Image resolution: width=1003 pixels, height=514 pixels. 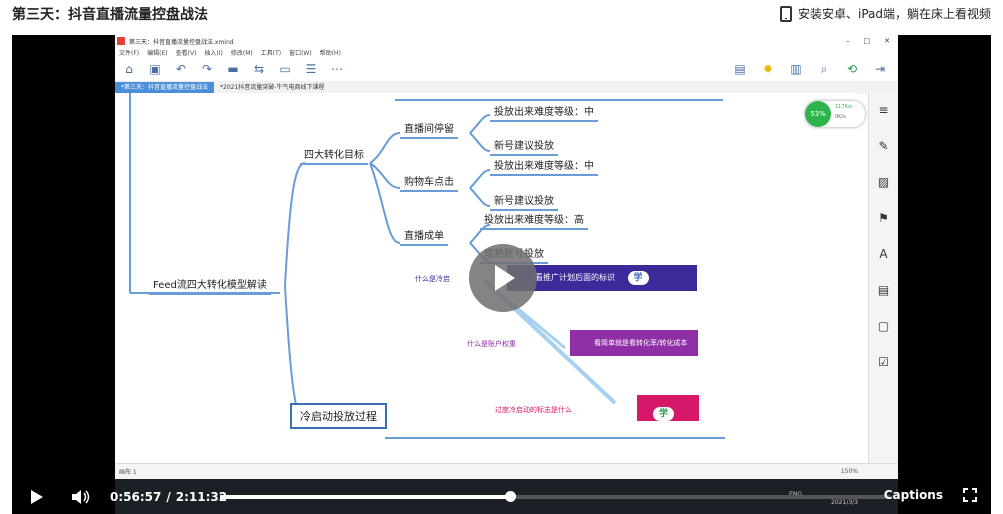 What do you see at coordinates (575, 277) in the screenshot?
I see `q1-bar-text: 看推广计划后面的标识` at bounding box center [575, 277].